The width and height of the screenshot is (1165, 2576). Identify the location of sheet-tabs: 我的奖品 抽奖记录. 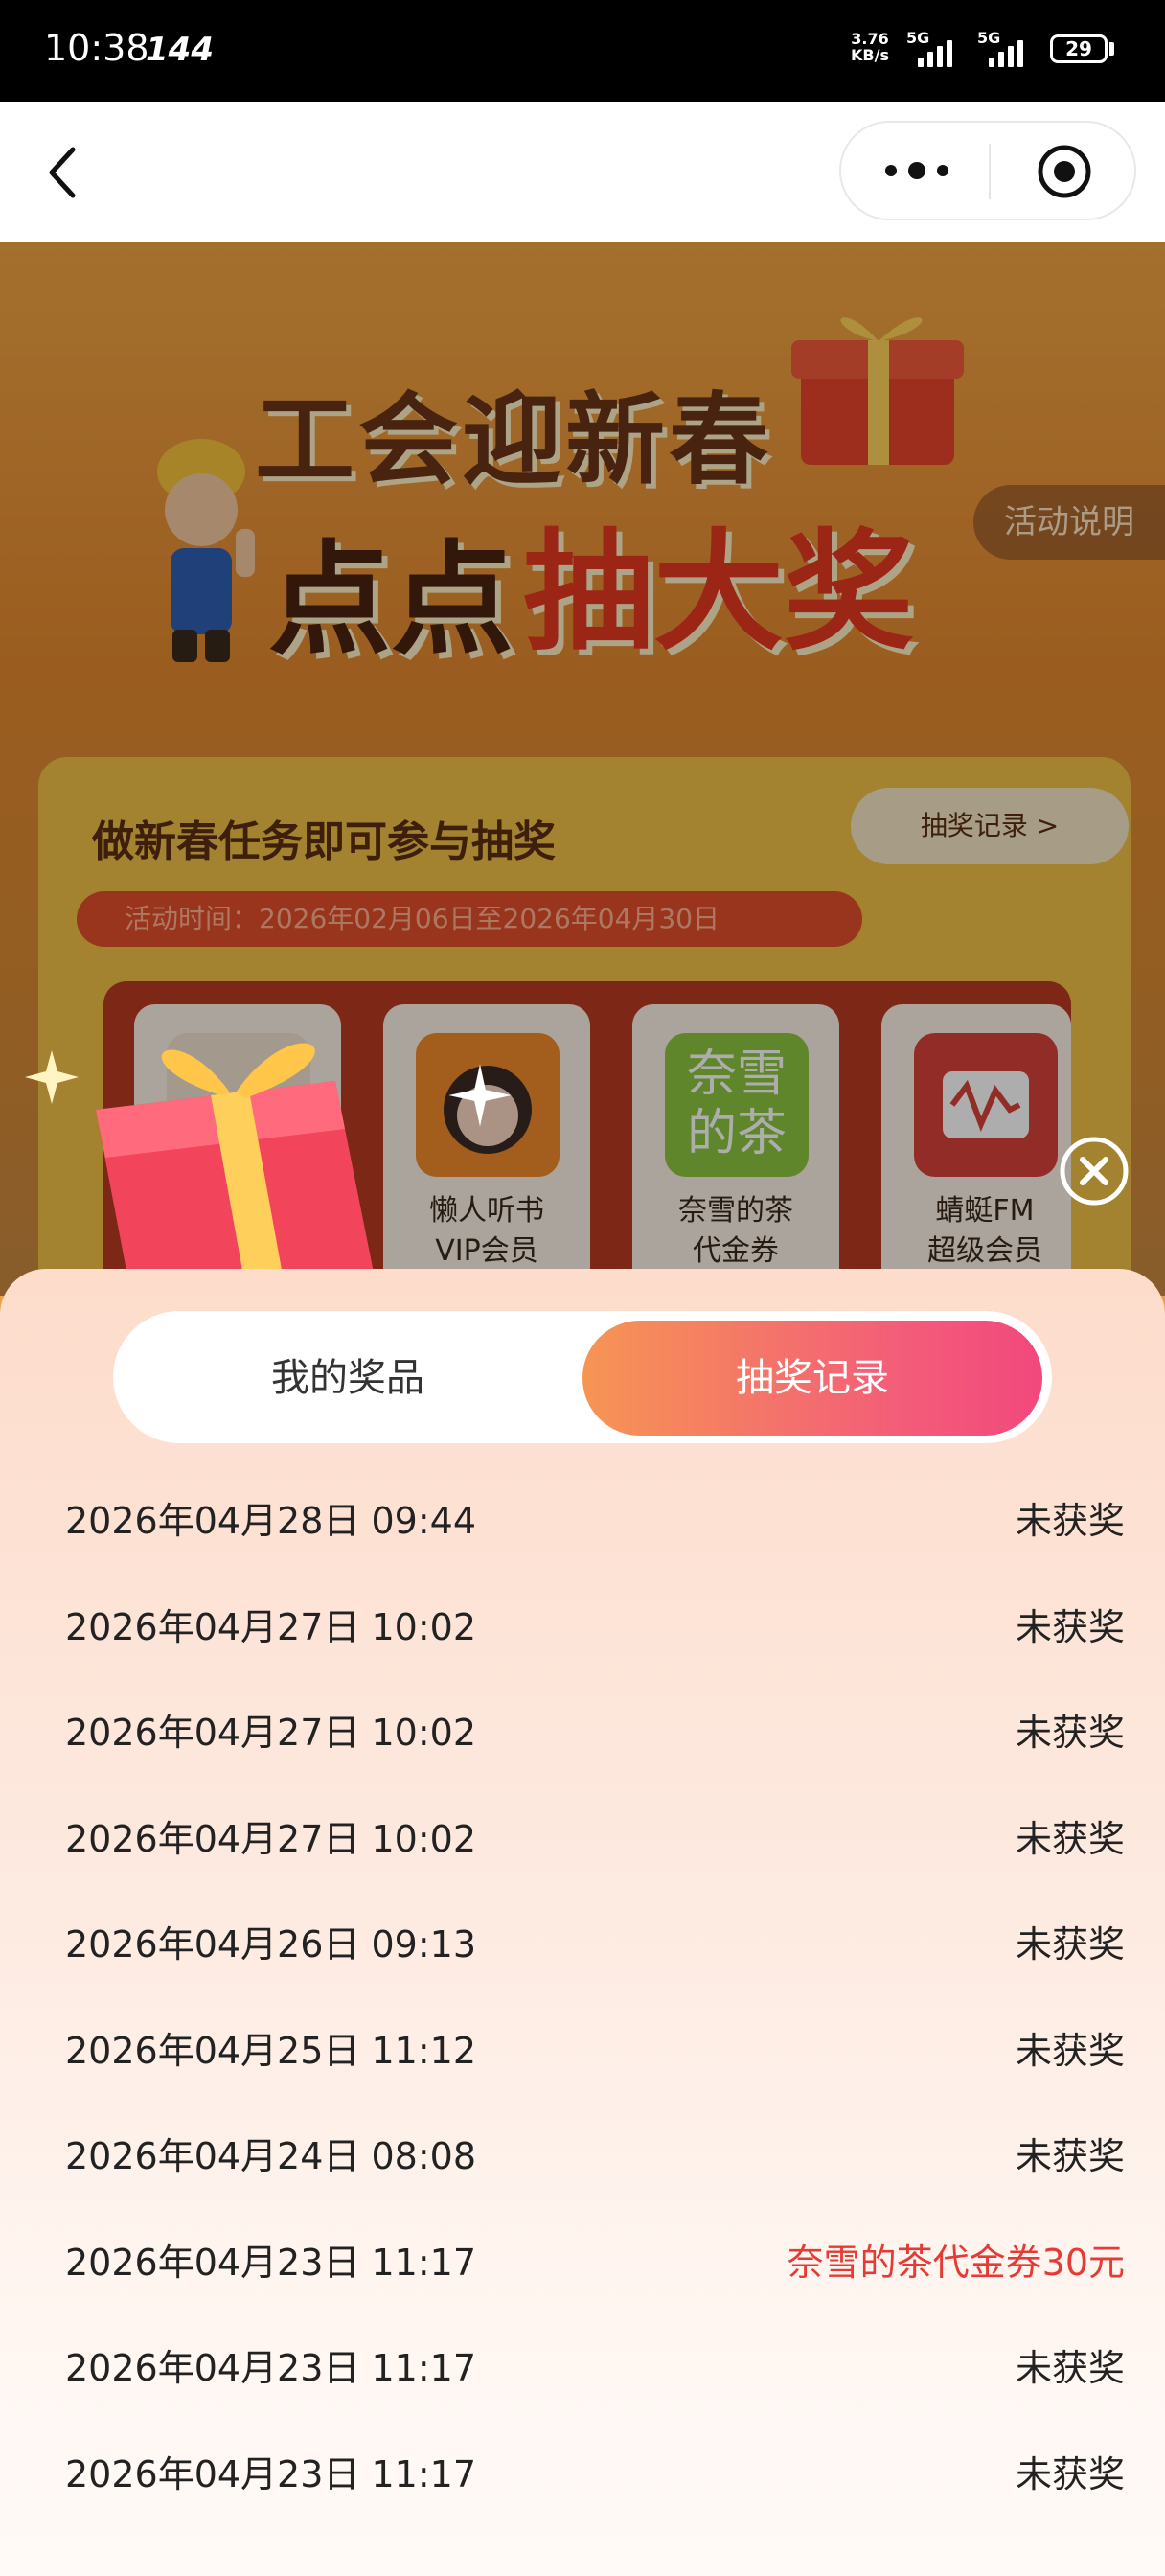
(582, 1377).